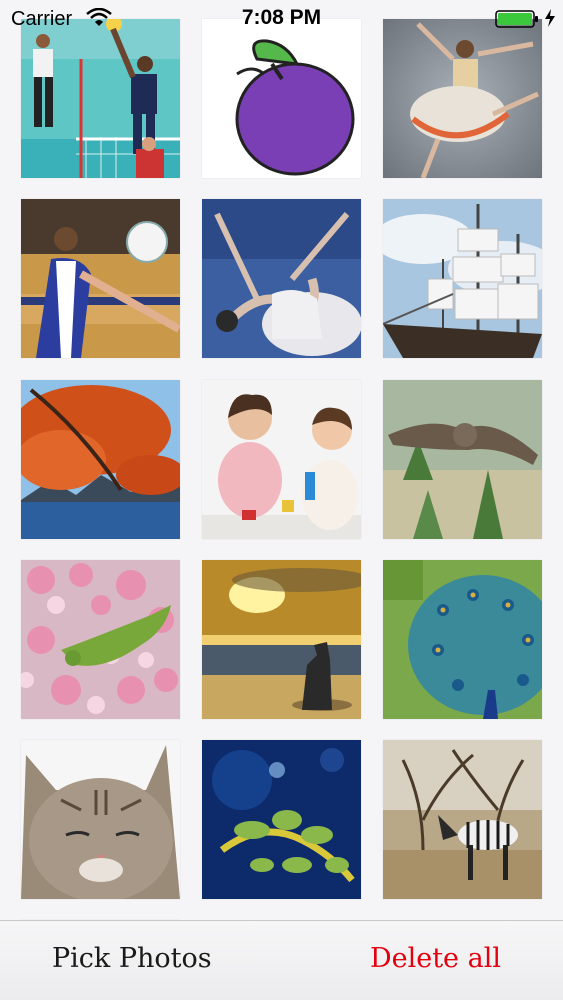 The width and height of the screenshot is (563, 1000). Describe the element at coordinates (281, 639) in the screenshot. I see `photo-dog-sunset` at that location.